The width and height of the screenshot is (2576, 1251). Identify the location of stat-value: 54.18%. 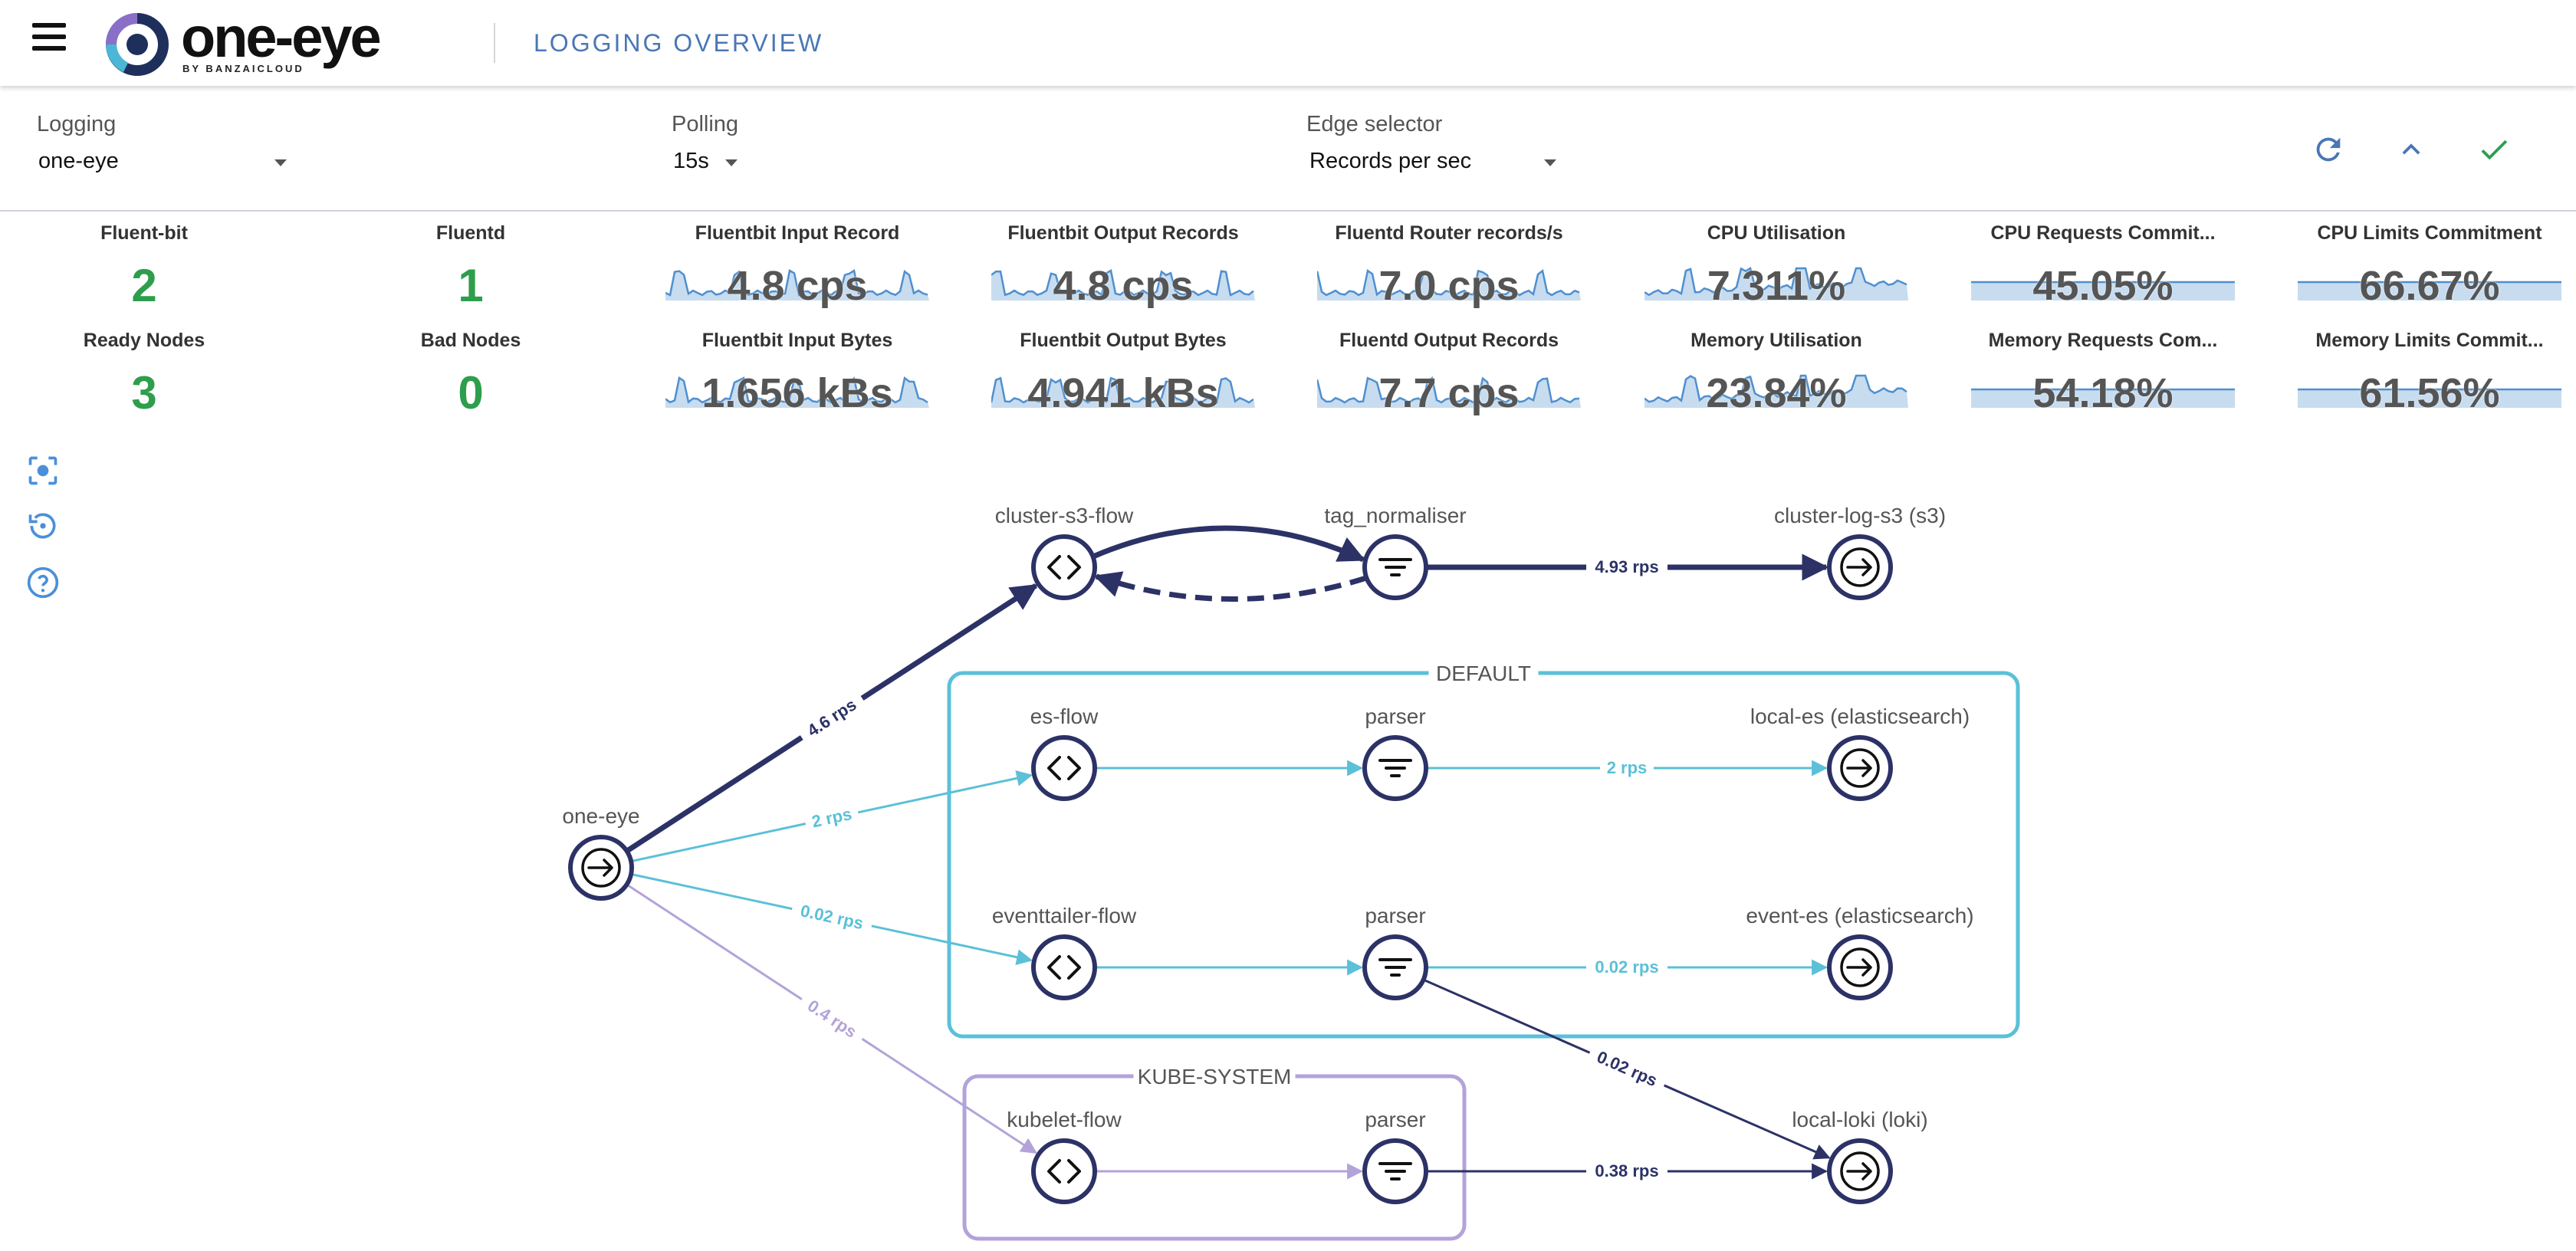
(2103, 393).